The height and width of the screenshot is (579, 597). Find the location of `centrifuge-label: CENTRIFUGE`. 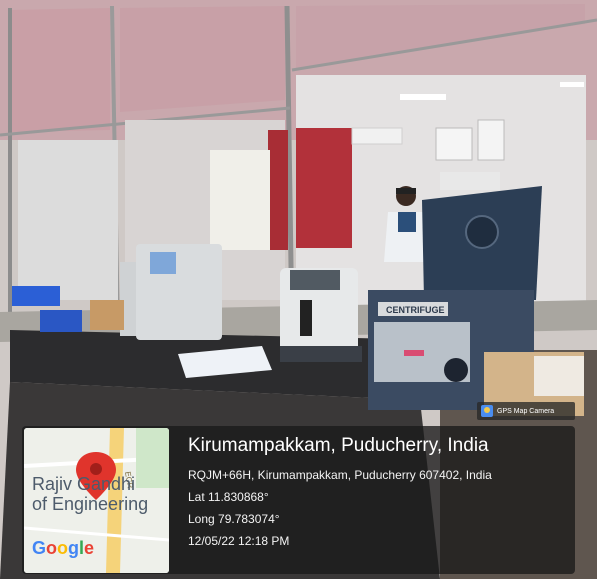

centrifuge-label: CENTRIFUGE is located at coordinates (415, 310).